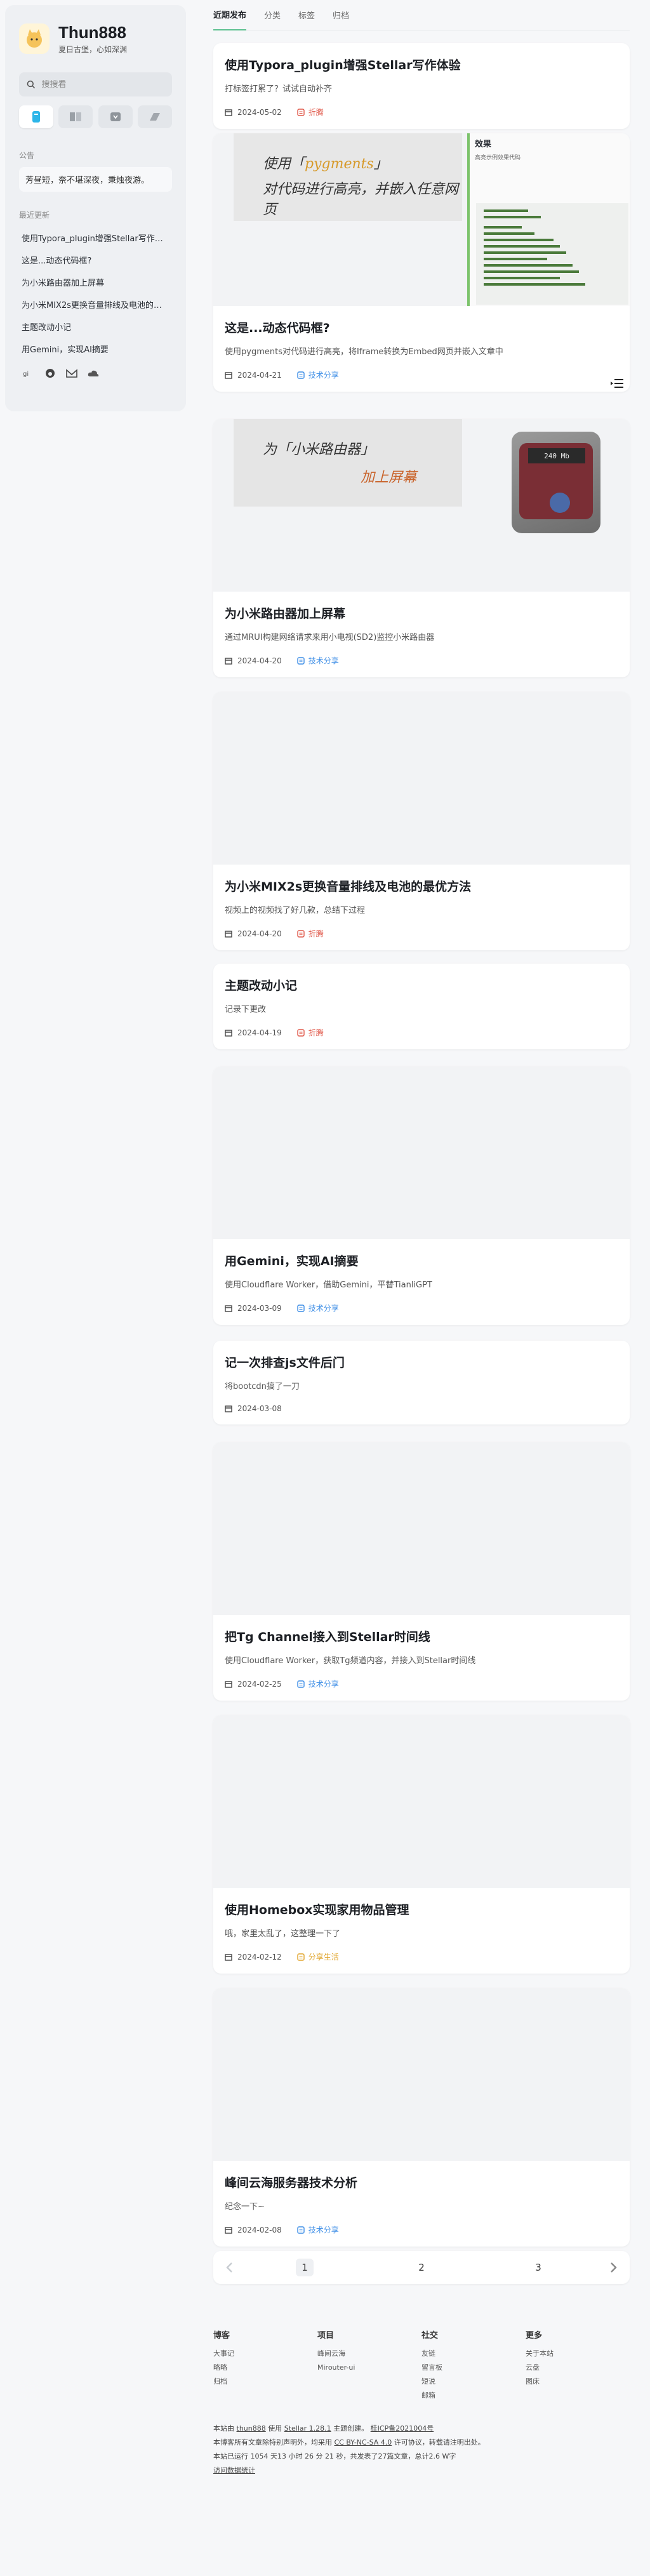 Image resolution: width=650 pixels, height=2576 pixels. Describe the element at coordinates (102, 84) in the screenshot. I see `search-input` at that location.